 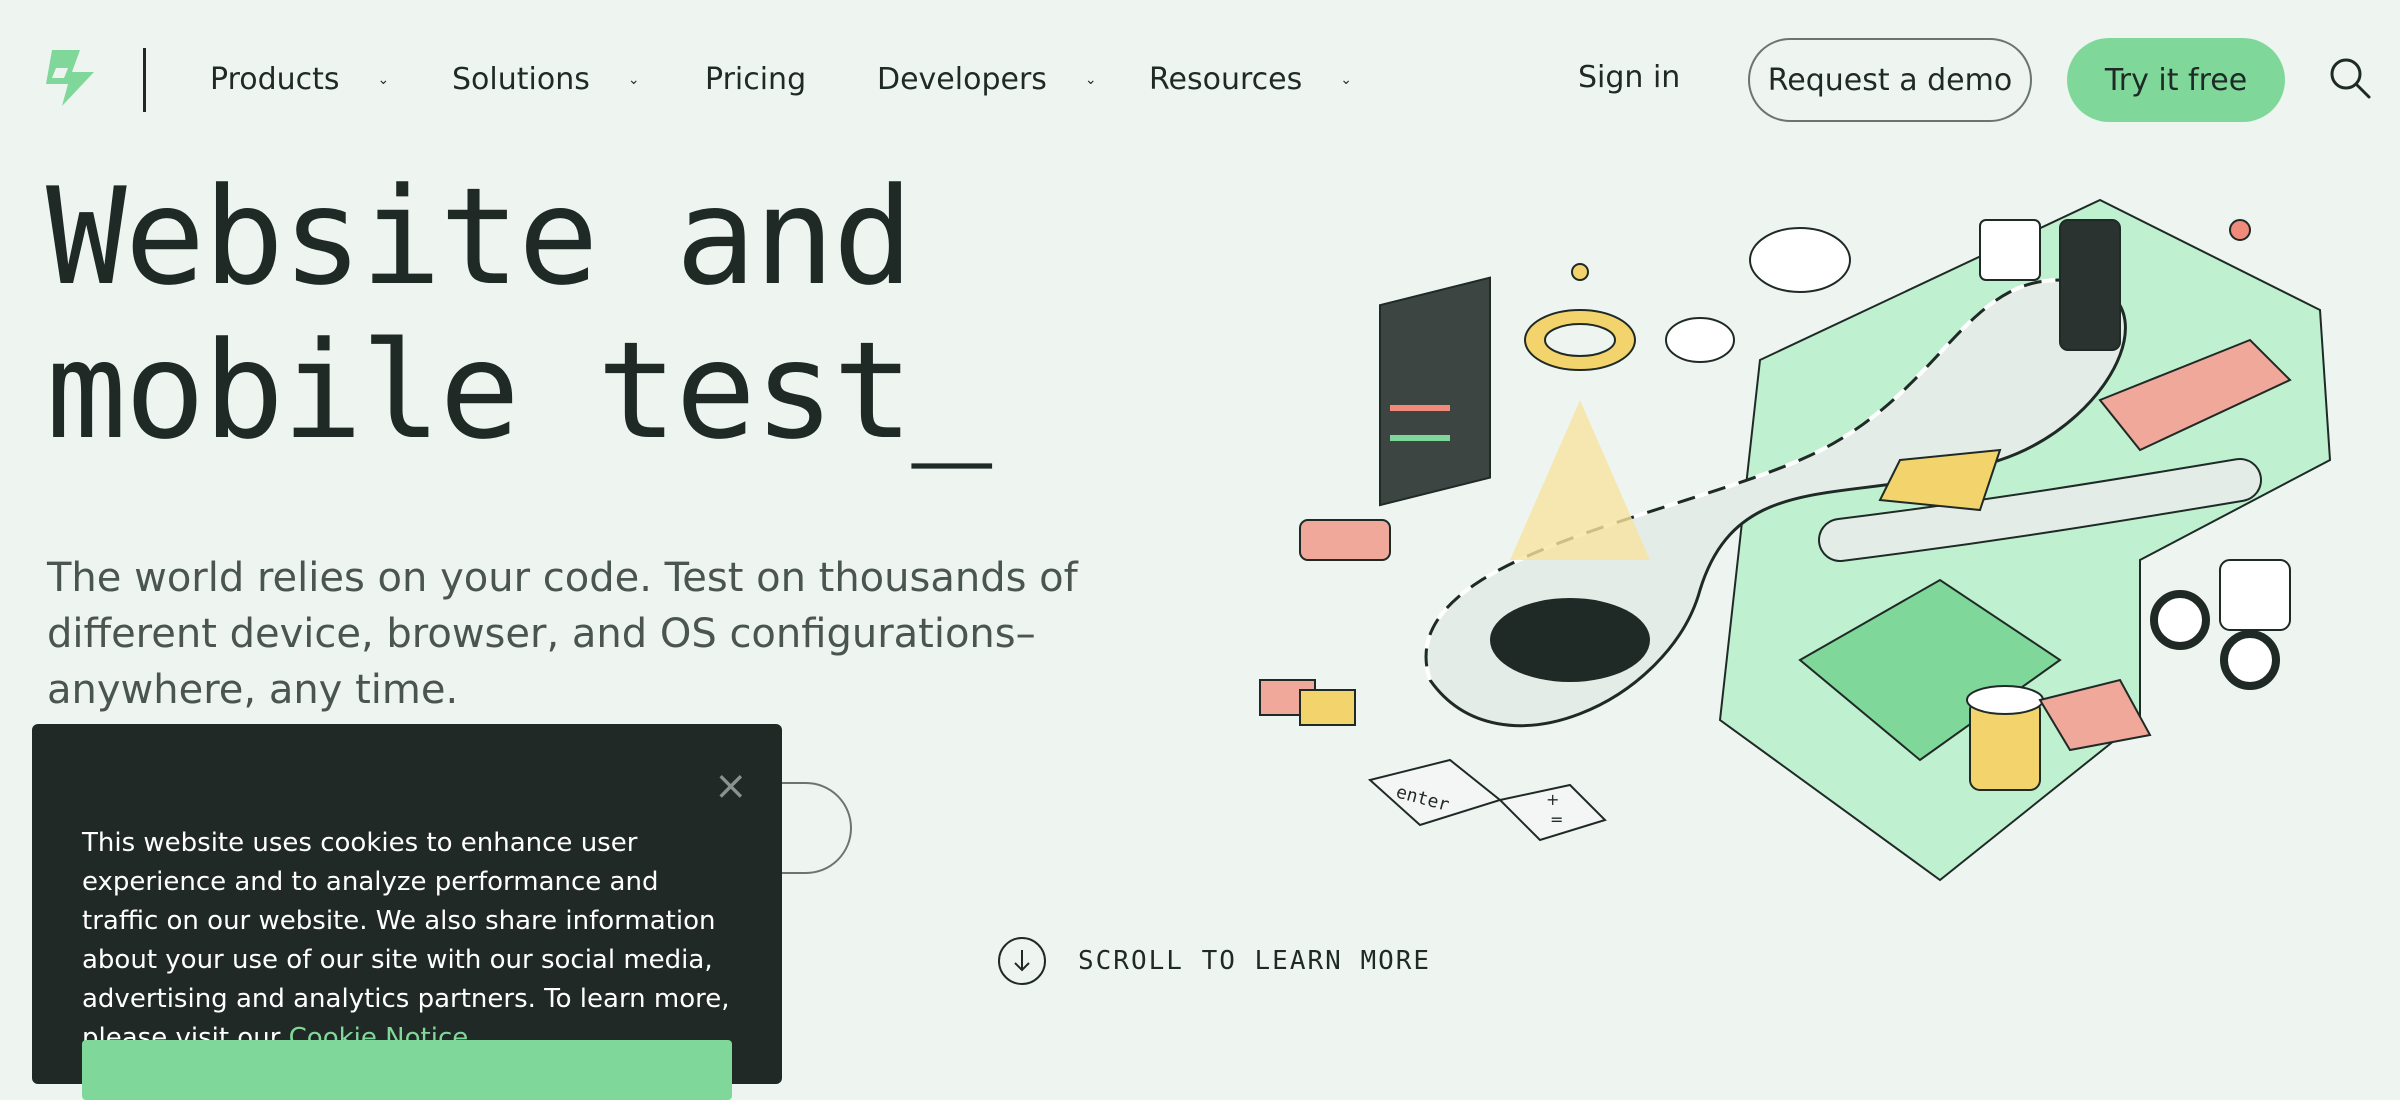 What do you see at coordinates (1022, 961) in the screenshot?
I see `arrow-down-icon` at bounding box center [1022, 961].